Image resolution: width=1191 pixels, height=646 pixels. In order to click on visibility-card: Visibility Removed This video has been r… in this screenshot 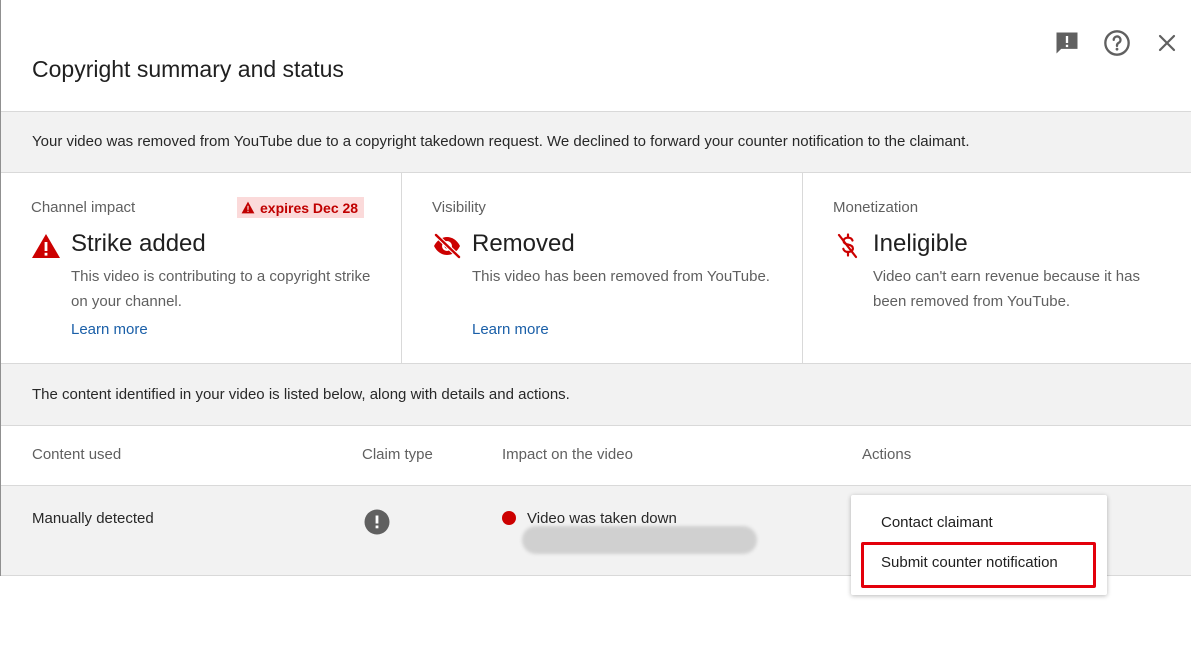, I will do `click(602, 268)`.